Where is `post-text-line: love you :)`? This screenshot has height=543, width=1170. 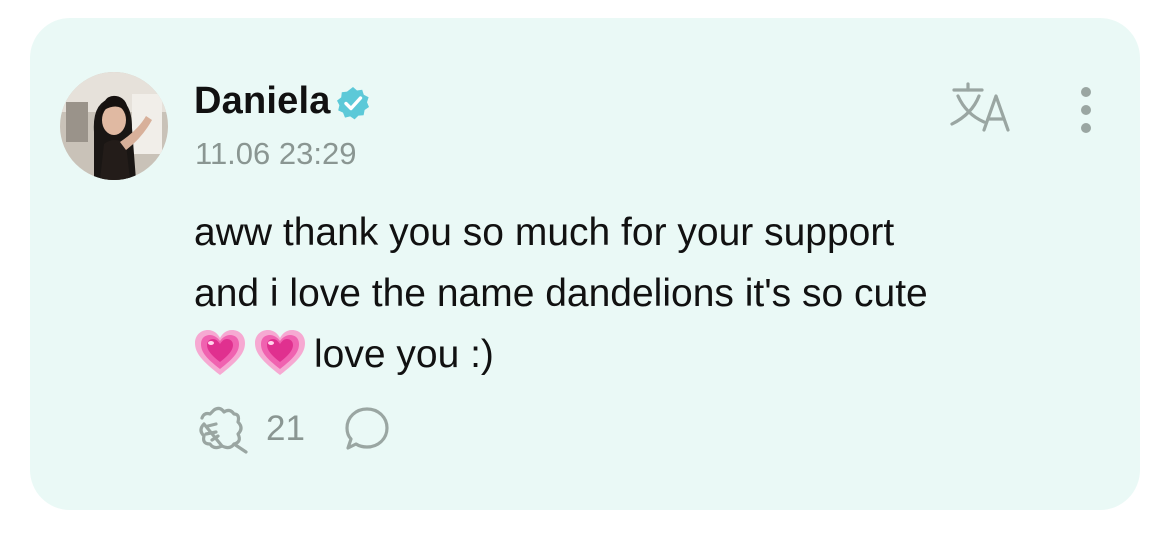
post-text-line: love you :) is located at coordinates (404, 354).